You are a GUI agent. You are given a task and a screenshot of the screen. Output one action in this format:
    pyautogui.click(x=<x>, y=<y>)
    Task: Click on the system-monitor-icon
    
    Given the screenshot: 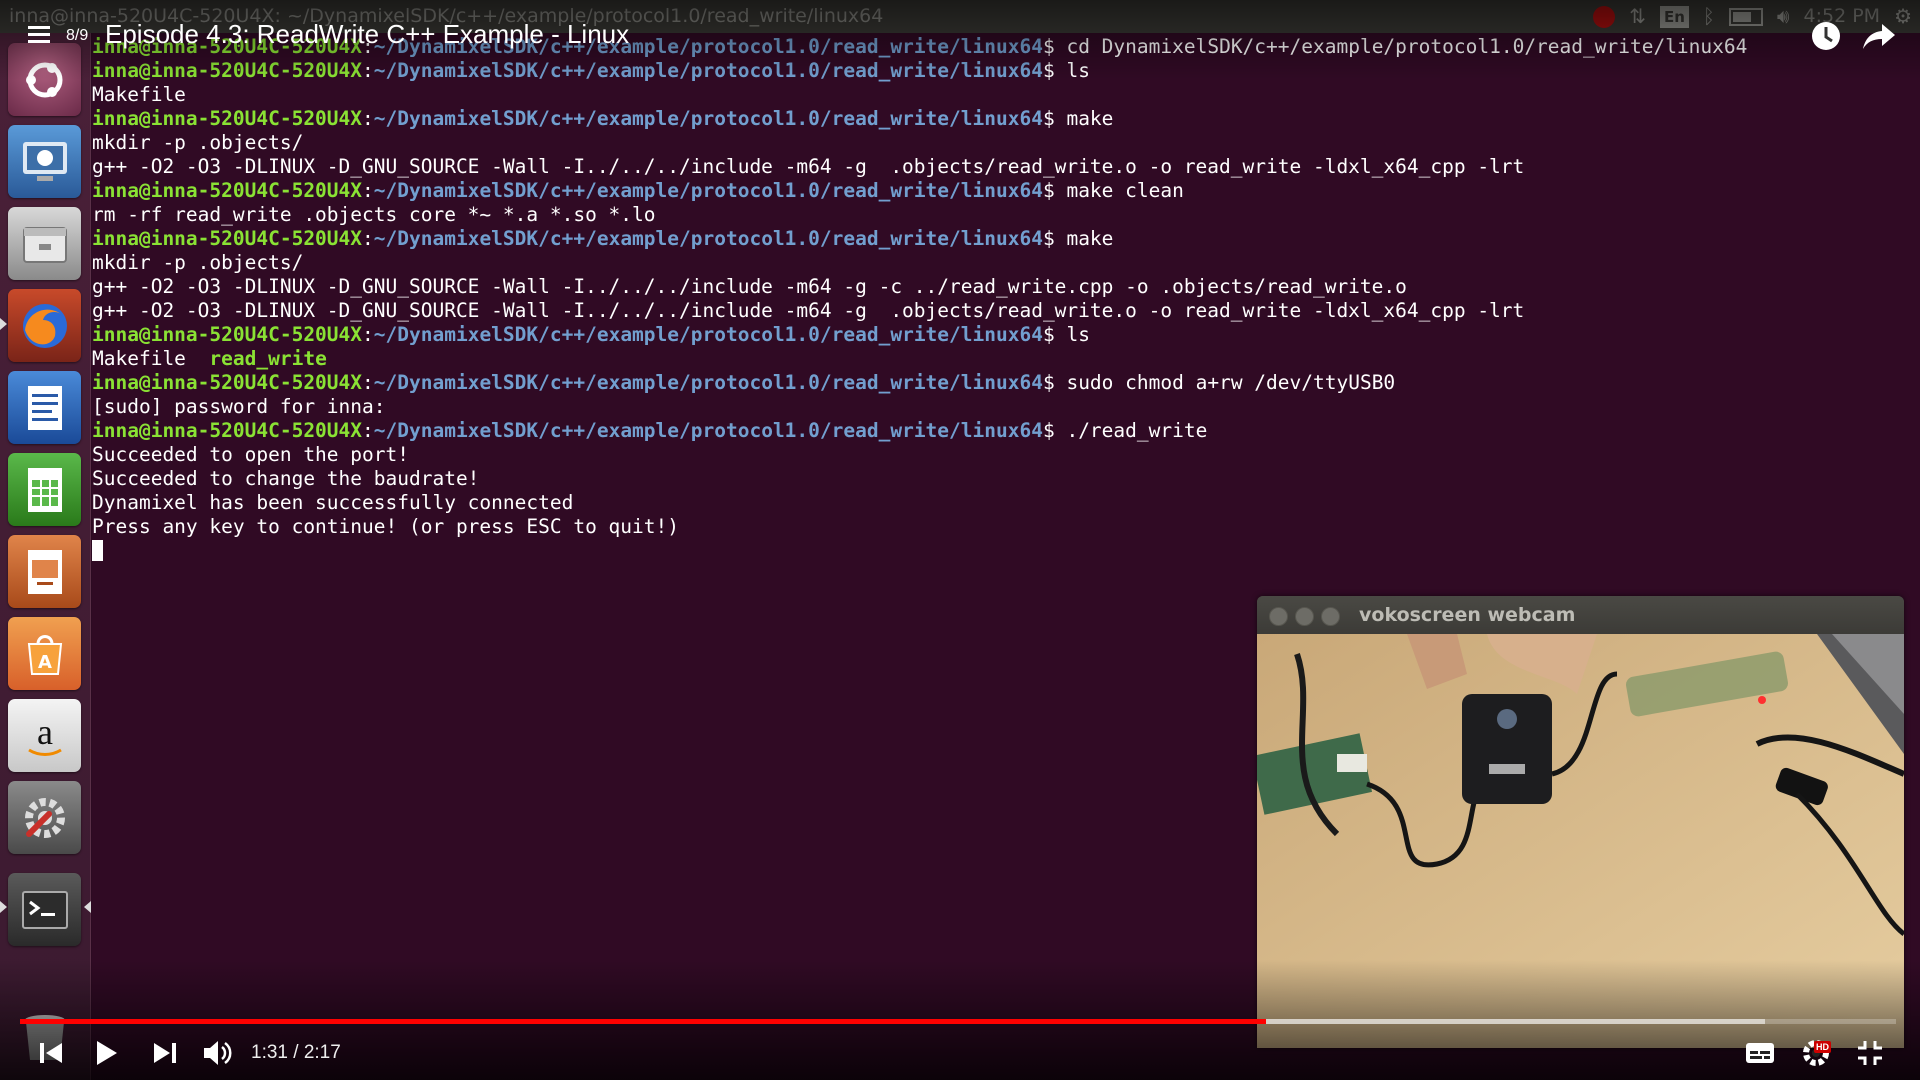 What is the action you would take?
    pyautogui.click(x=44, y=161)
    